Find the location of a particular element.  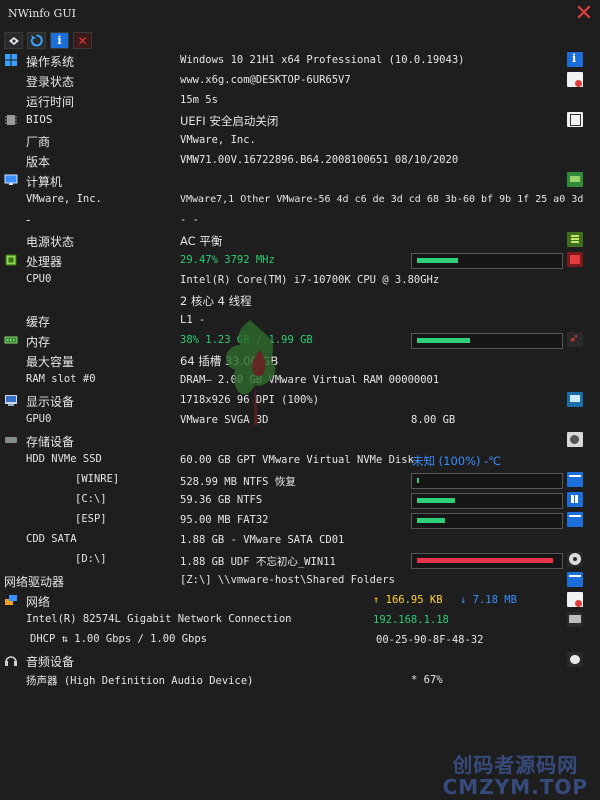

speaker-volume: * 67% is located at coordinates (427, 680).